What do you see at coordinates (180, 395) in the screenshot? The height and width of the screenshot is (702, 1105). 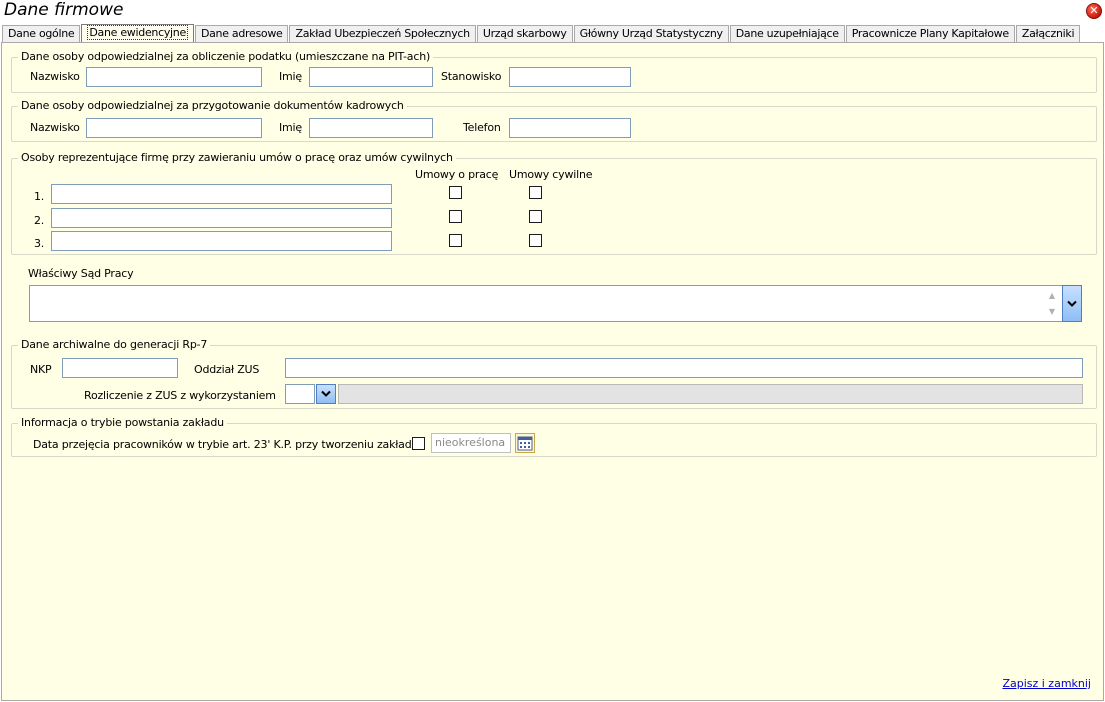 I see `zus-settlement-label: Rozliczenie z ZUS z wykorzystaniem` at bounding box center [180, 395].